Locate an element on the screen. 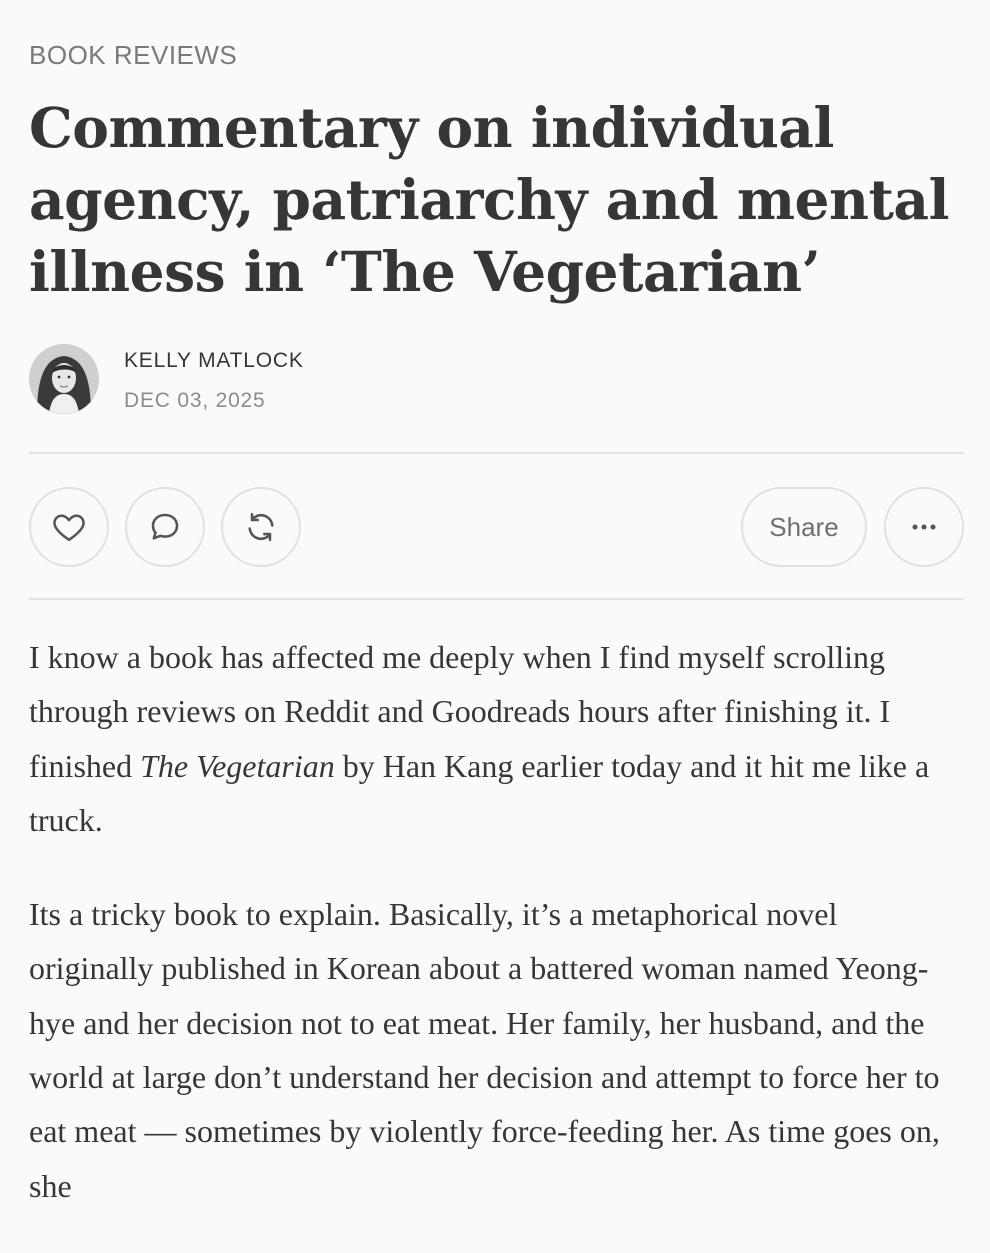  more-options-button is located at coordinates (924, 527).